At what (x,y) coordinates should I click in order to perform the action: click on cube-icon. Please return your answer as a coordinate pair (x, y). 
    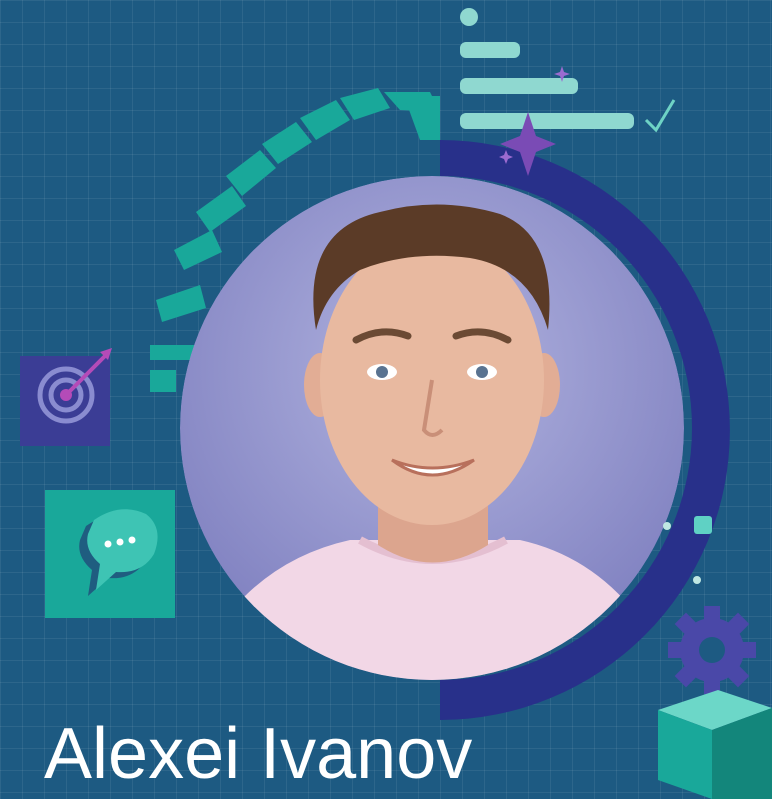
    Looking at the image, I should click on (715, 744).